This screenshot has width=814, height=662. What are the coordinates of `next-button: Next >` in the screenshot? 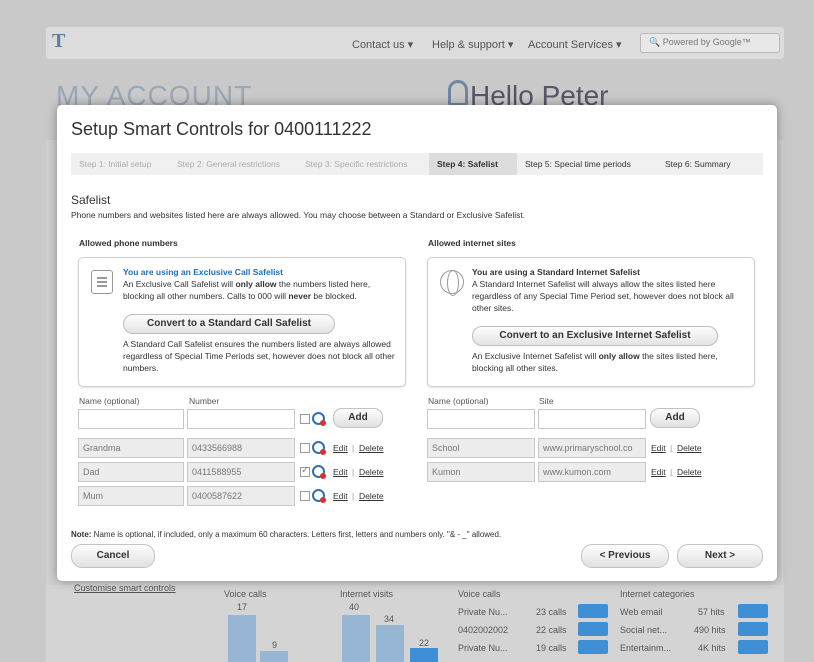 It's located at (720, 556).